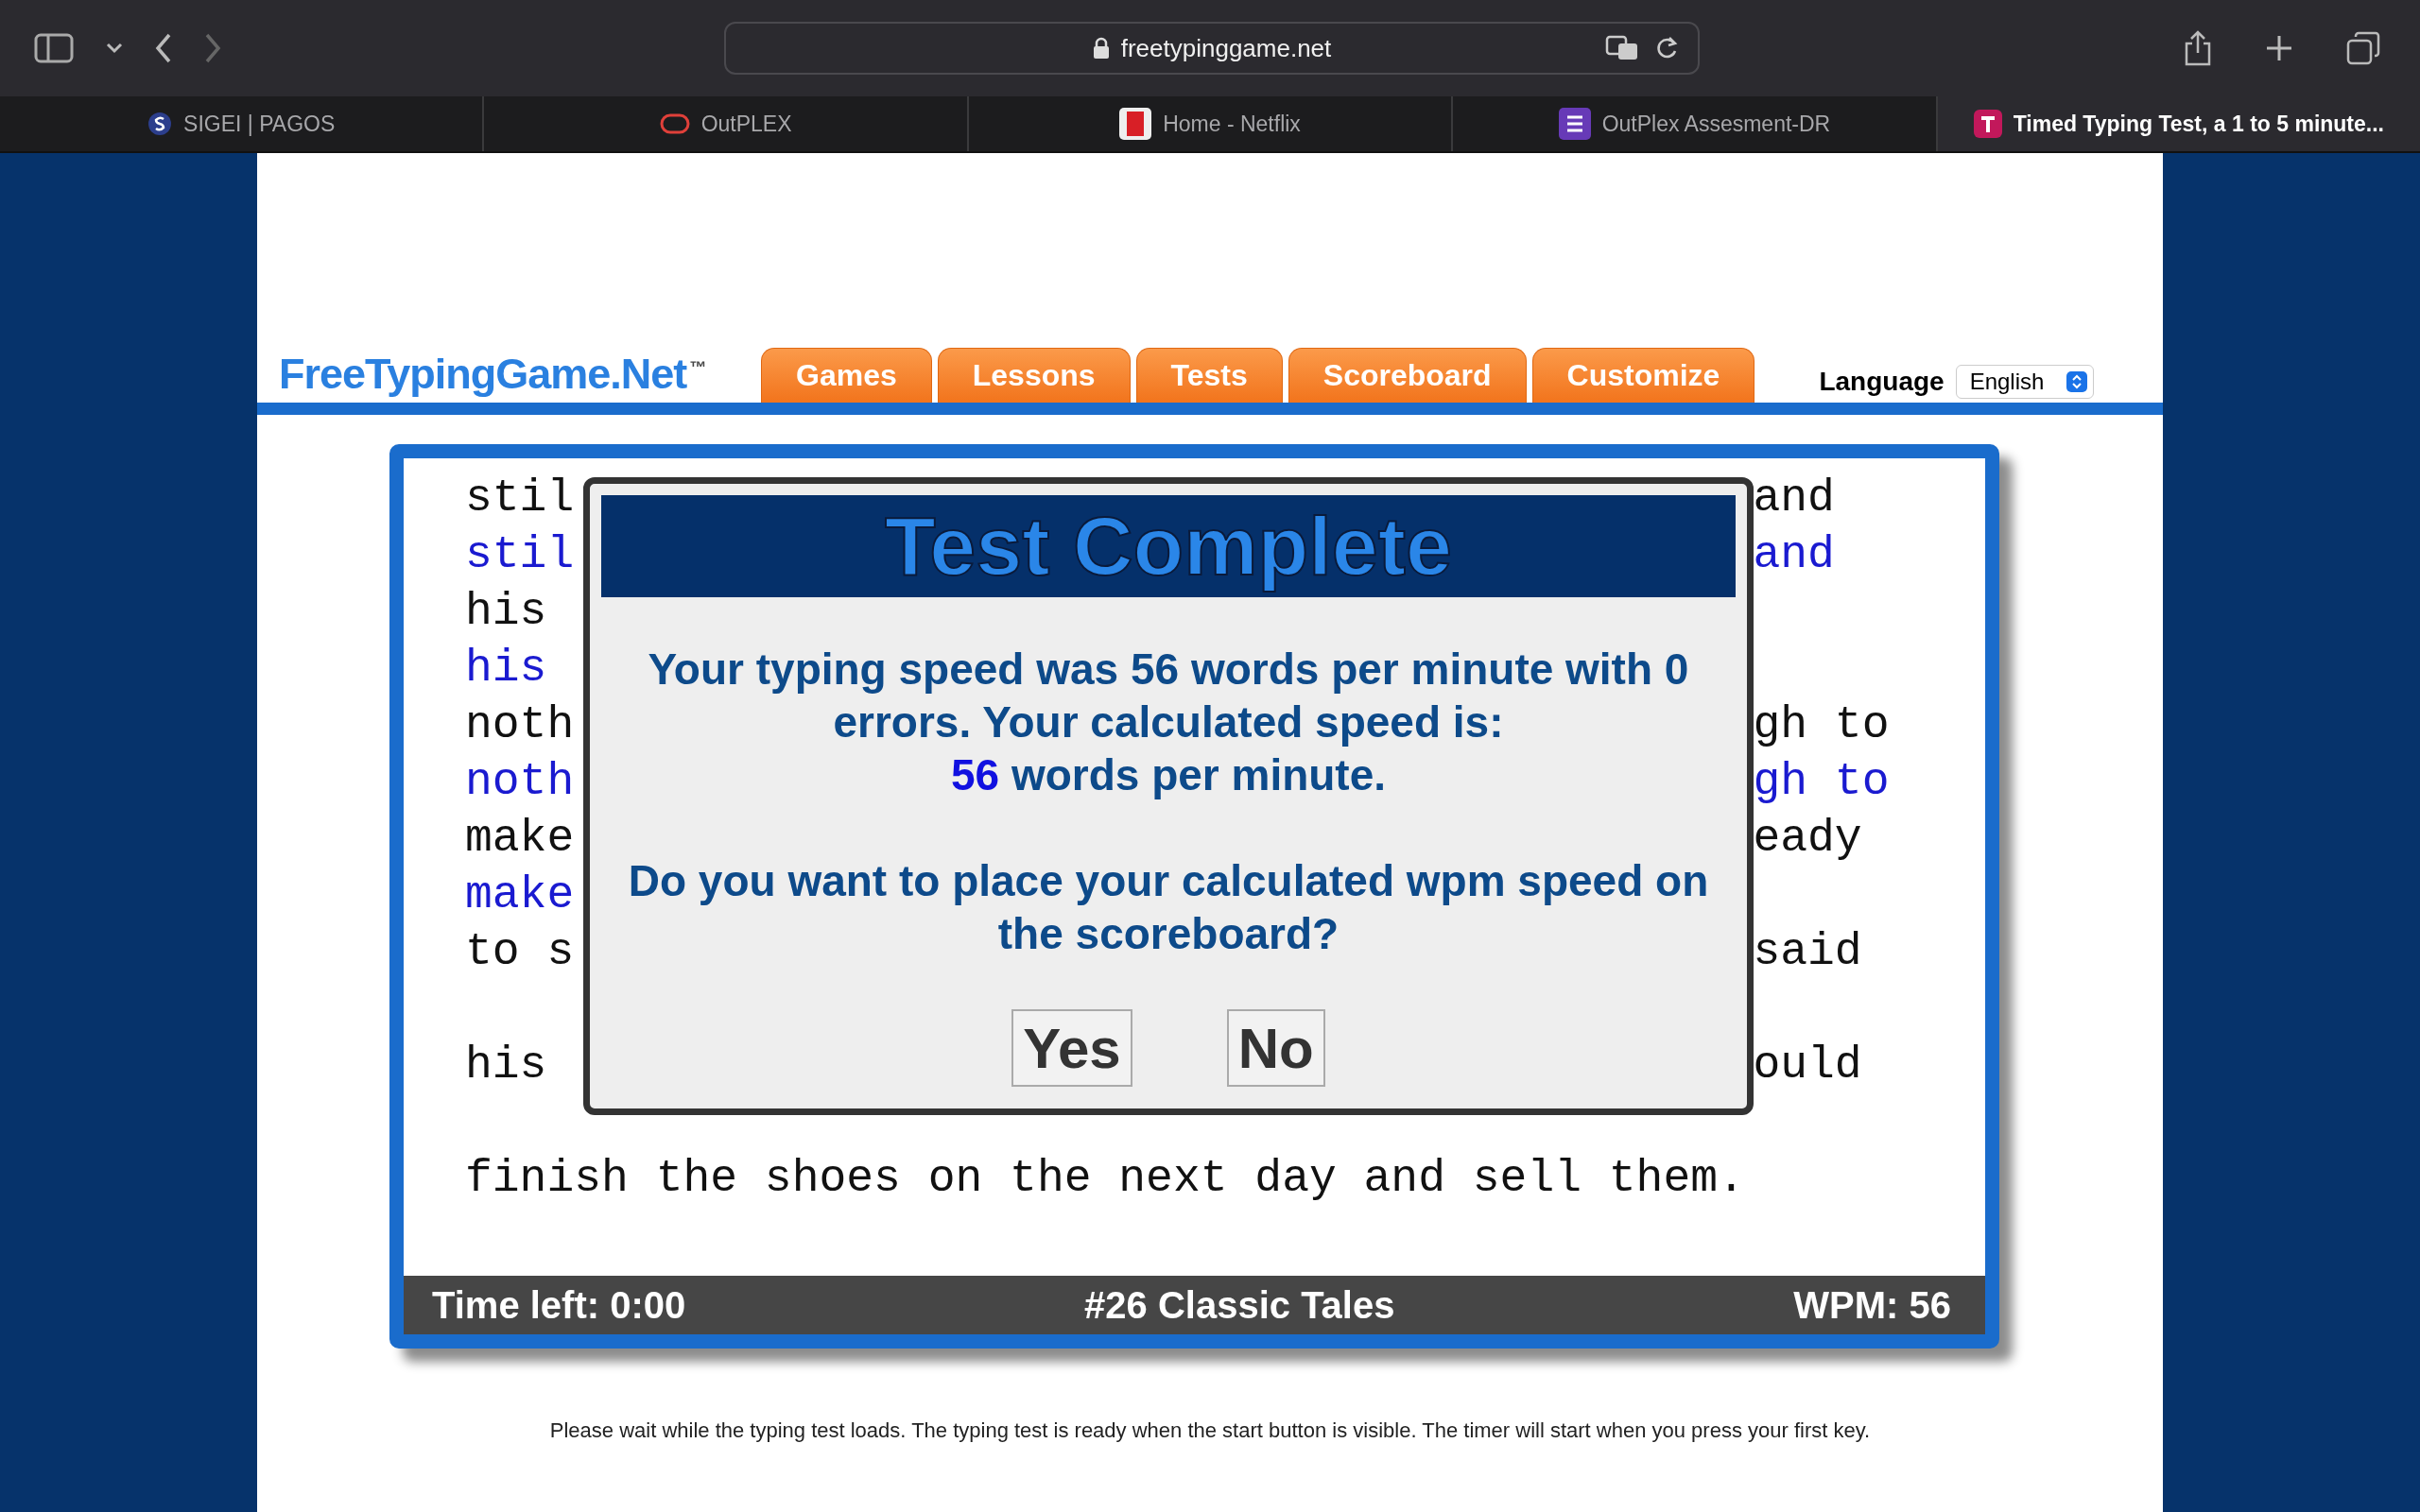 Image resolution: width=2420 pixels, height=1512 pixels. Describe the element at coordinates (1168, 775) in the screenshot. I see `calculated-speed: 56 words per minute.` at that location.